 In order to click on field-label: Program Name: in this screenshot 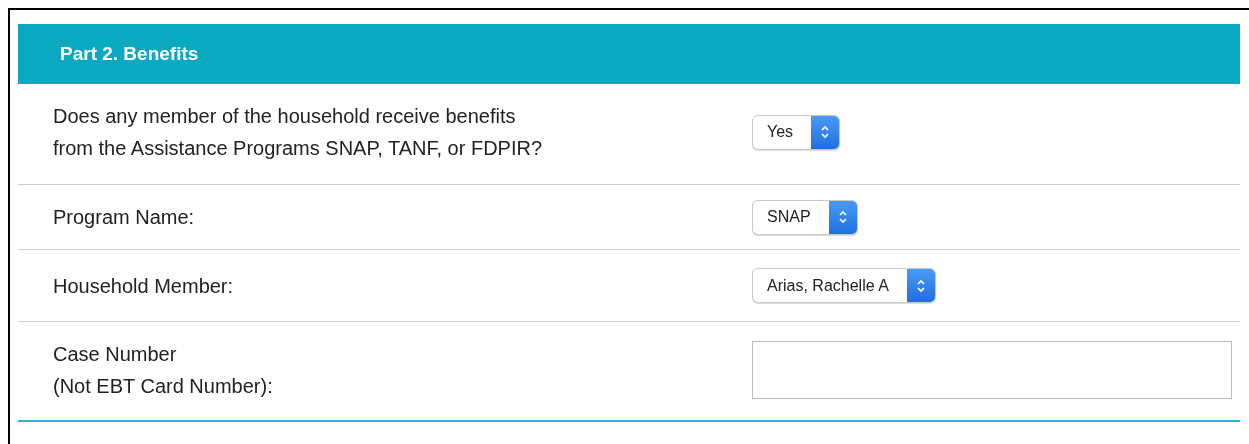, I will do `click(124, 217)`.